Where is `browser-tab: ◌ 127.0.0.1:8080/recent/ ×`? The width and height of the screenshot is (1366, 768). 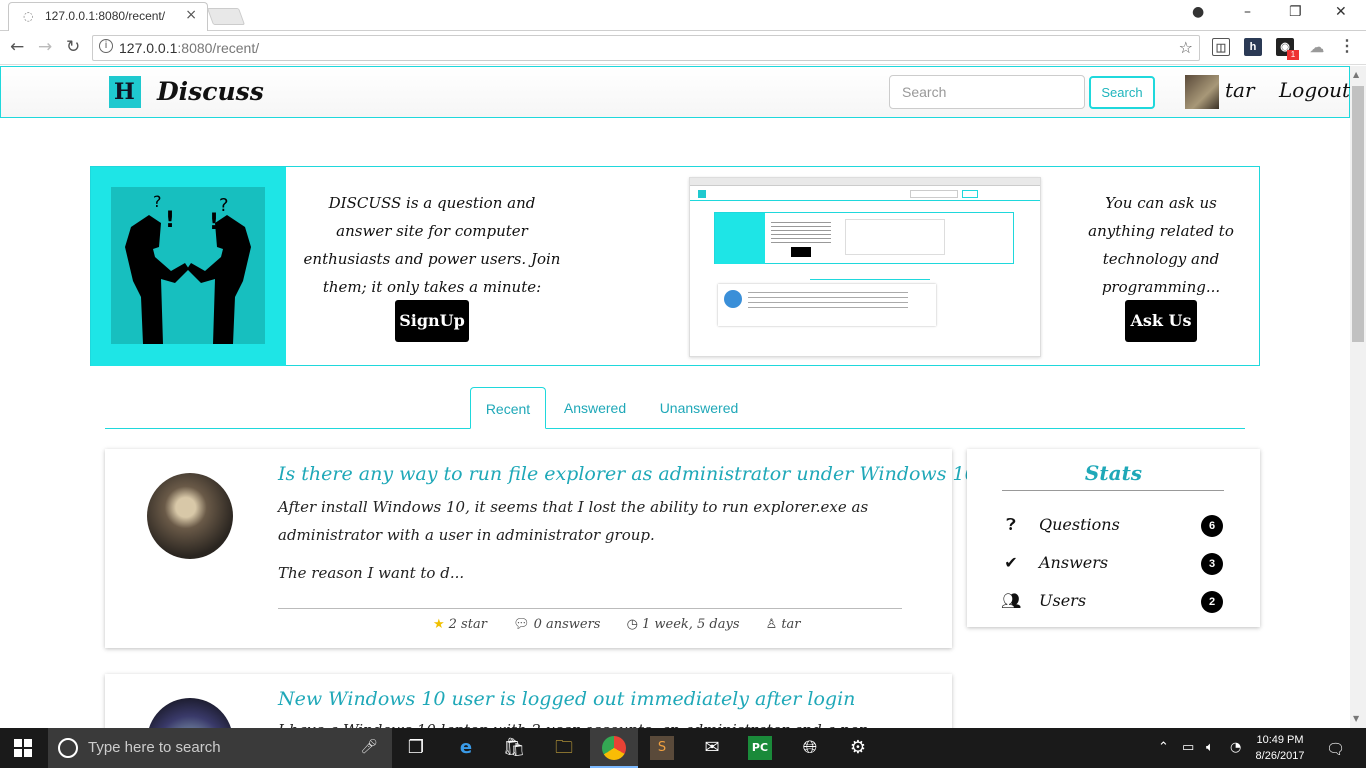
browser-tab: ◌ 127.0.0.1:8080/recent/ × is located at coordinates (108, 16).